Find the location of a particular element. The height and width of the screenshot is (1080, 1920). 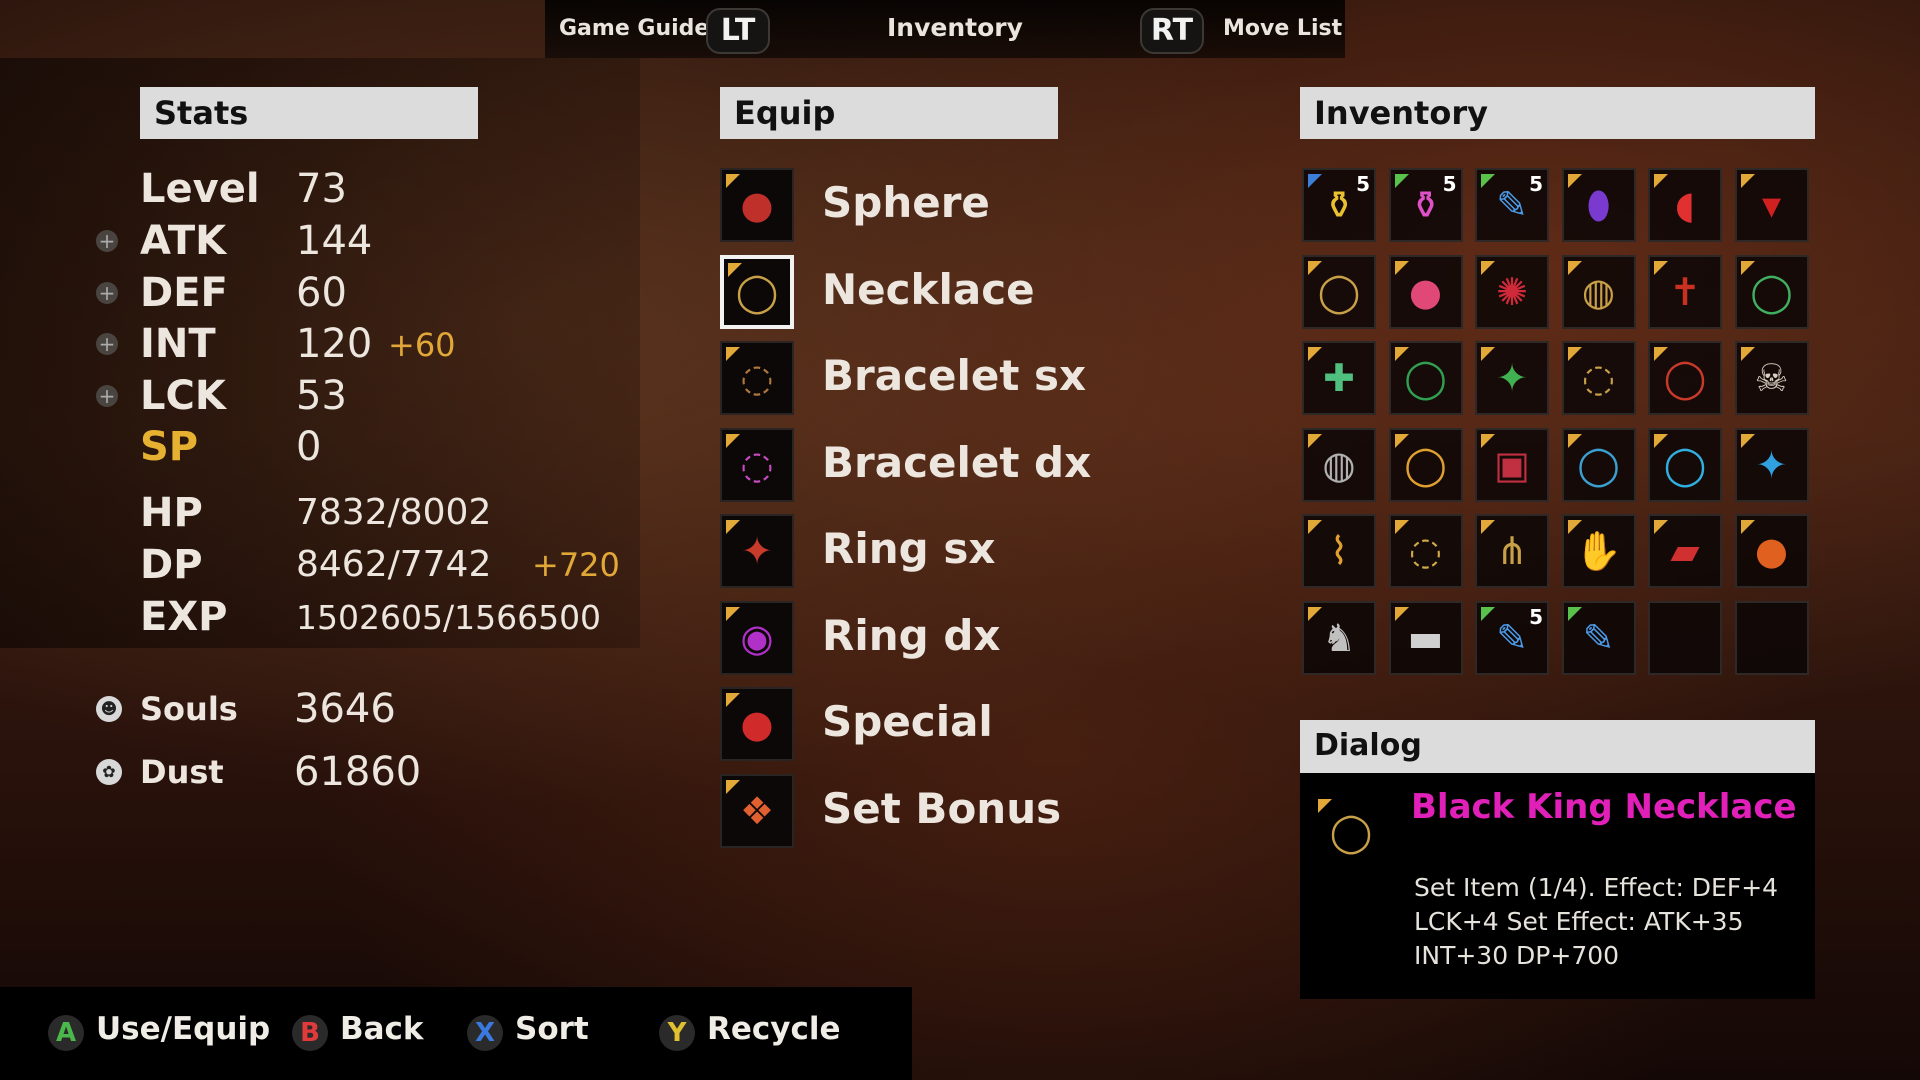

gold-ring-icon: ◯ is located at coordinates (1425, 464).